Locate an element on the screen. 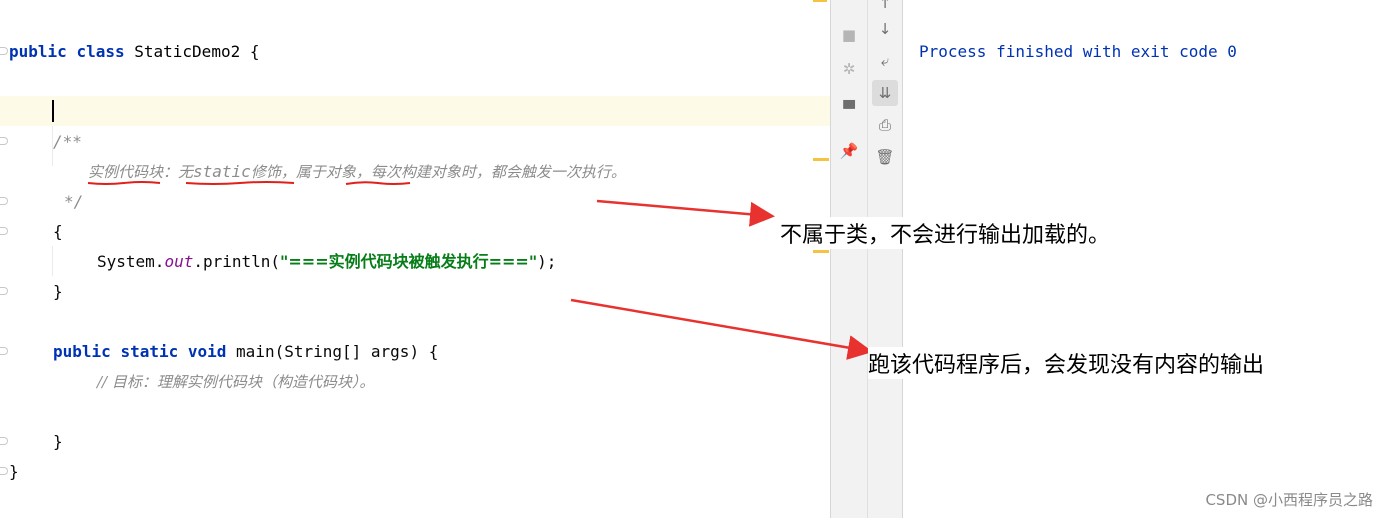 This screenshot has height=518, width=1387. watermark: CSDN @小西程序员之路 is located at coordinates (1289, 500).